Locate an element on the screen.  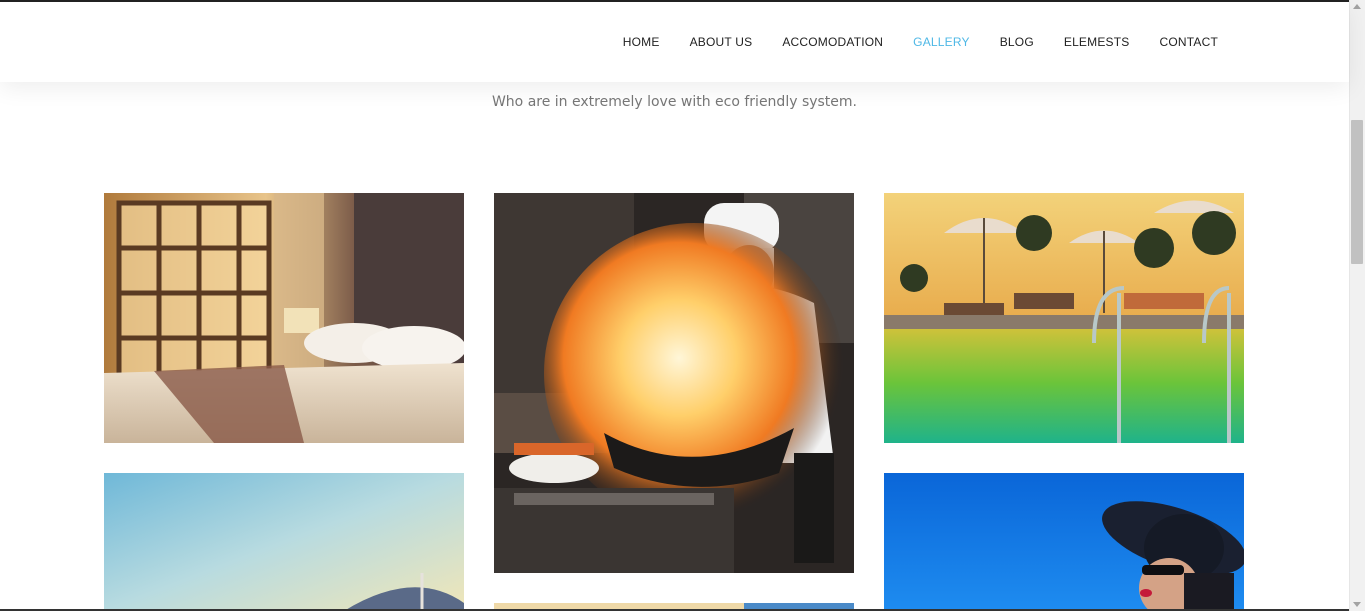
woman-hat-photo is located at coordinates (1064, 542).